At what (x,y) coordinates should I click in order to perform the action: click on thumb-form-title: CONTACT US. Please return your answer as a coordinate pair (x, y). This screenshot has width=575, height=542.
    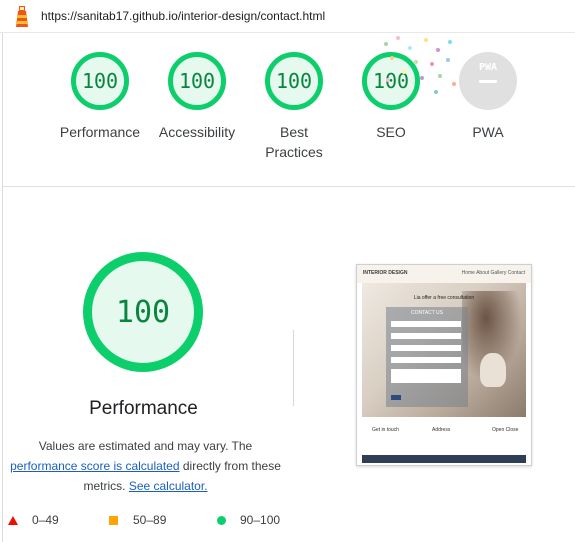
    Looking at the image, I should click on (427, 313).